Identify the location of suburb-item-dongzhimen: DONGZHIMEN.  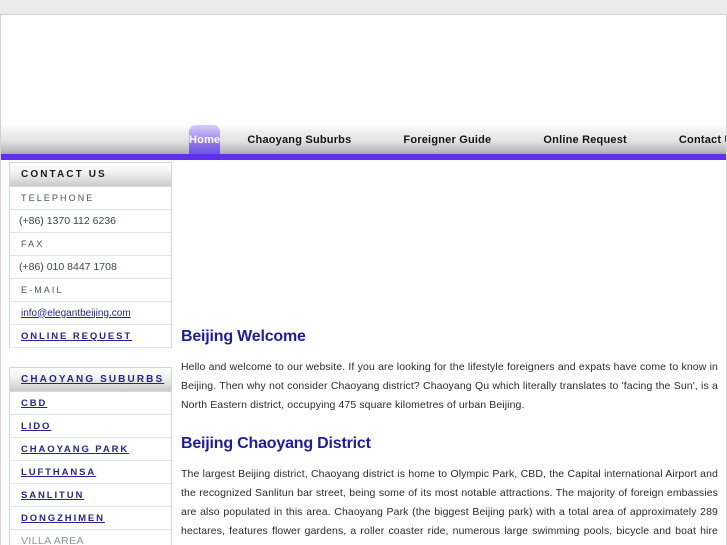
(90, 518).